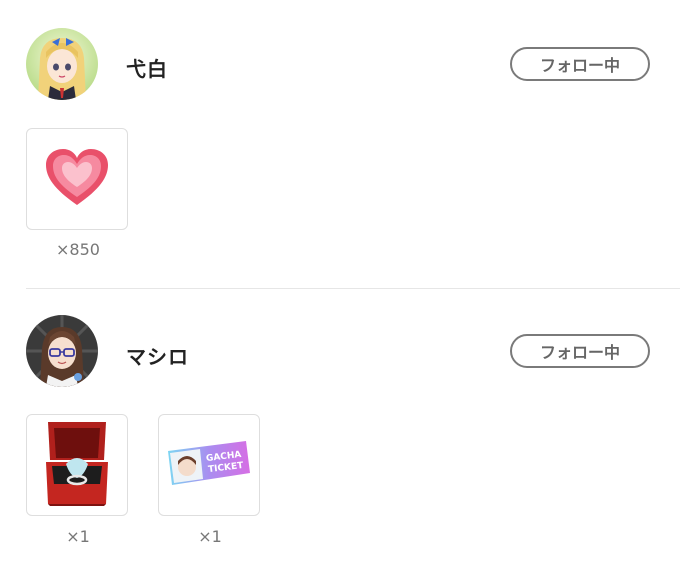  I want to click on gacha-ticket-icon: GACHA TICKET, so click(209, 465).